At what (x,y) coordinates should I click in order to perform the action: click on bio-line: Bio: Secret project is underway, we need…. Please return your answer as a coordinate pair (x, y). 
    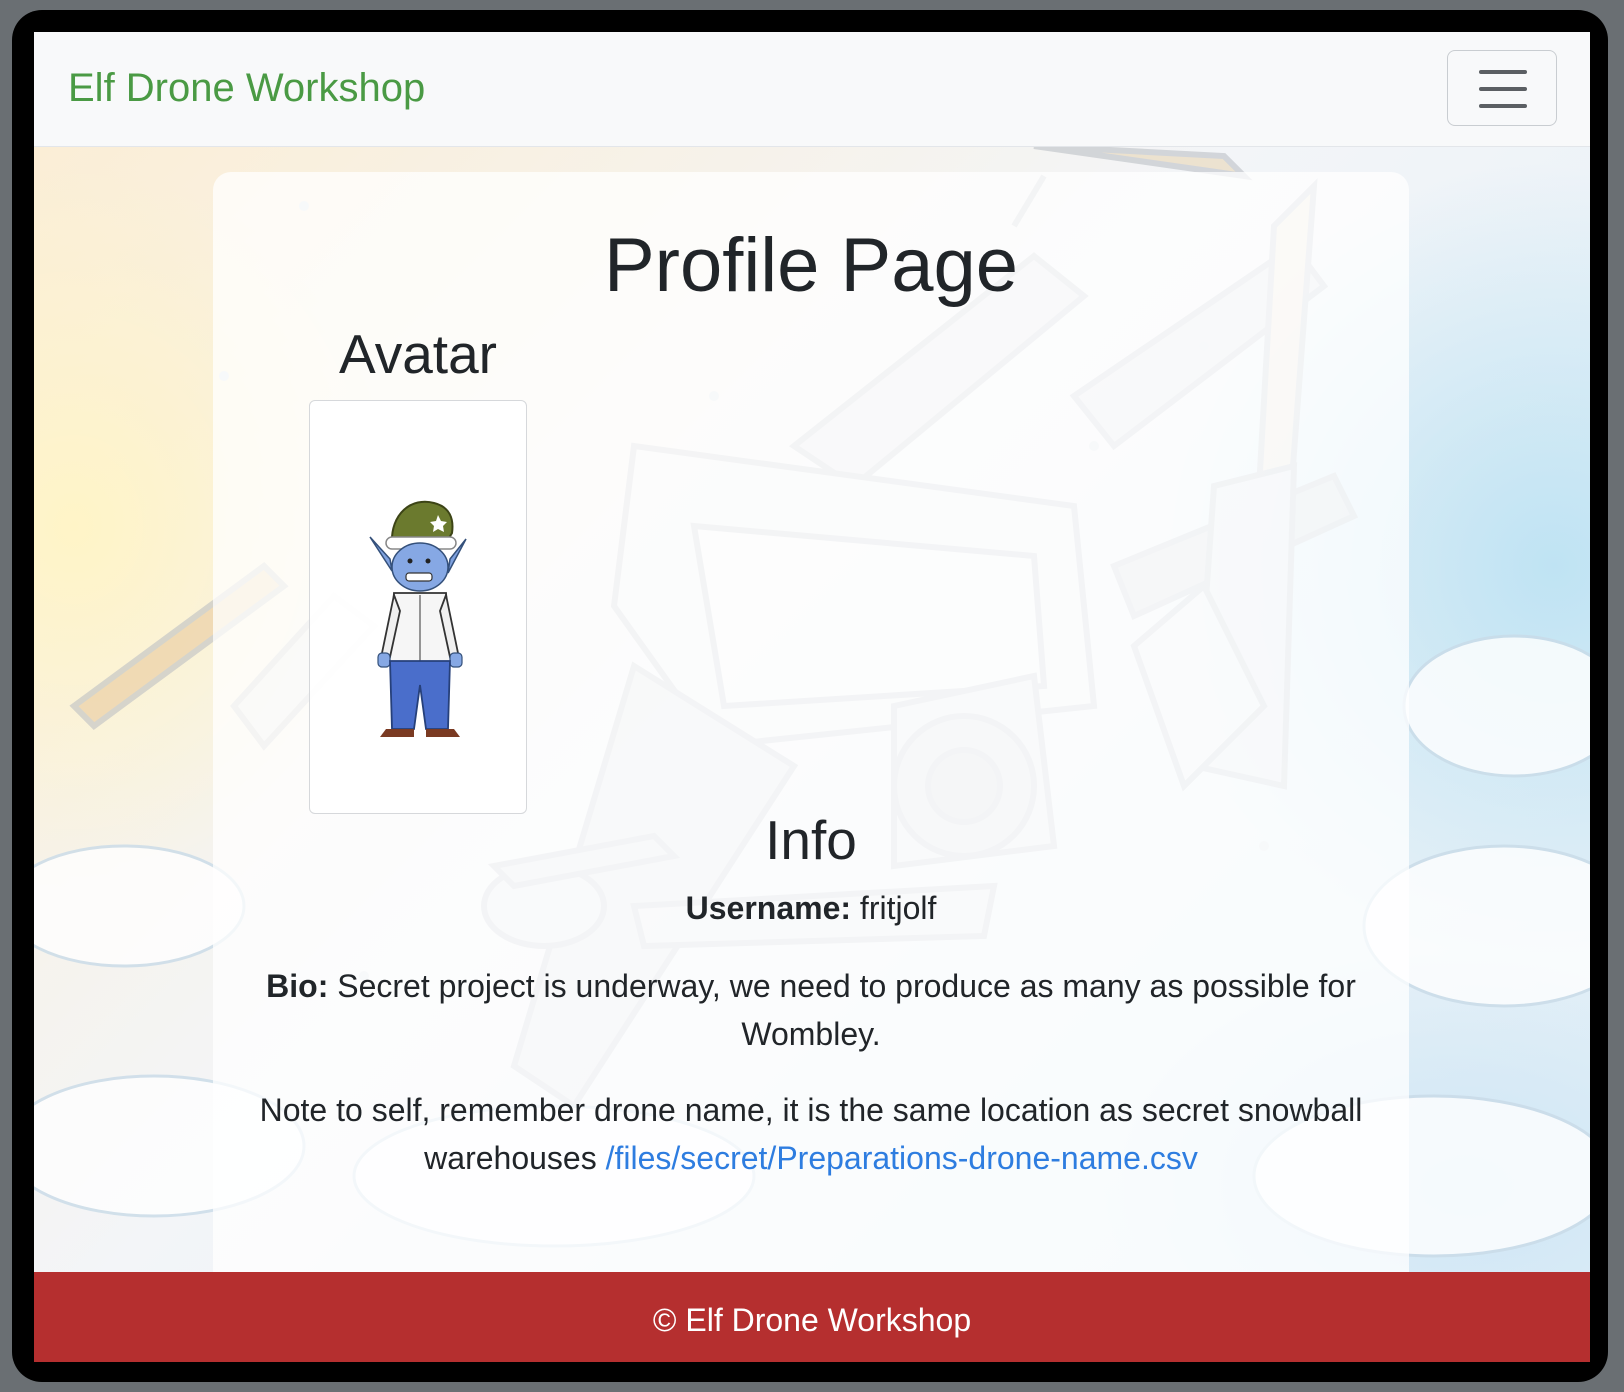
    Looking at the image, I should click on (811, 1010).